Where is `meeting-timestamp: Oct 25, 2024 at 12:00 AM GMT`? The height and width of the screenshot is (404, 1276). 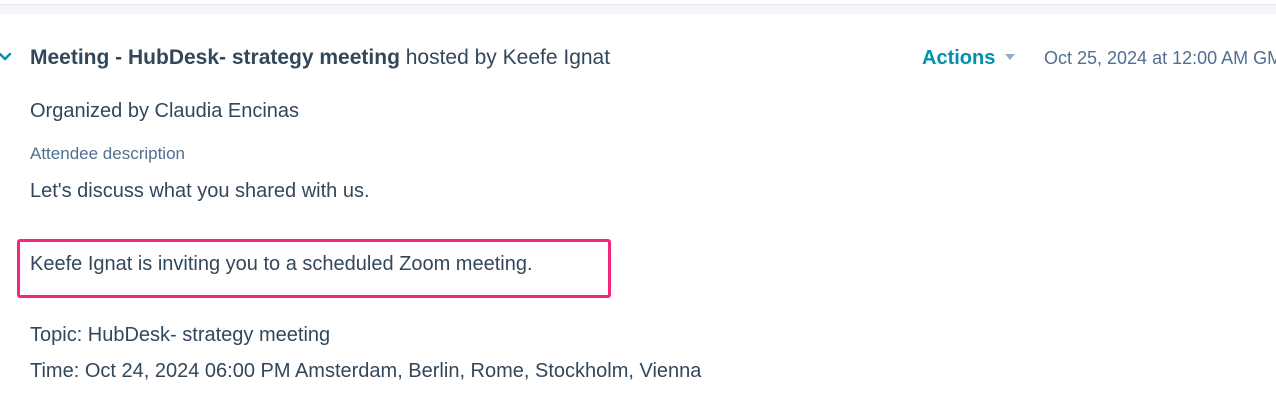 meeting-timestamp: Oct 25, 2024 at 12:00 AM GMT is located at coordinates (1160, 58).